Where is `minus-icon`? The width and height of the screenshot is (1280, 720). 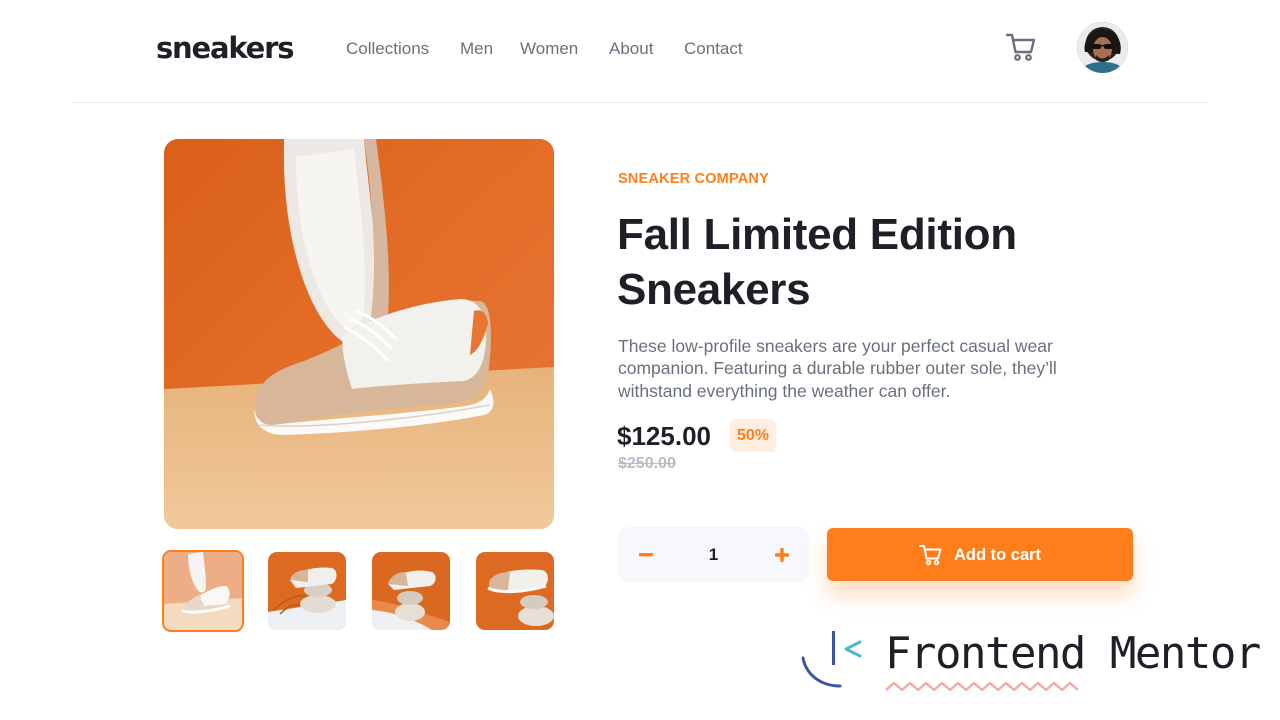
minus-icon is located at coordinates (645, 554).